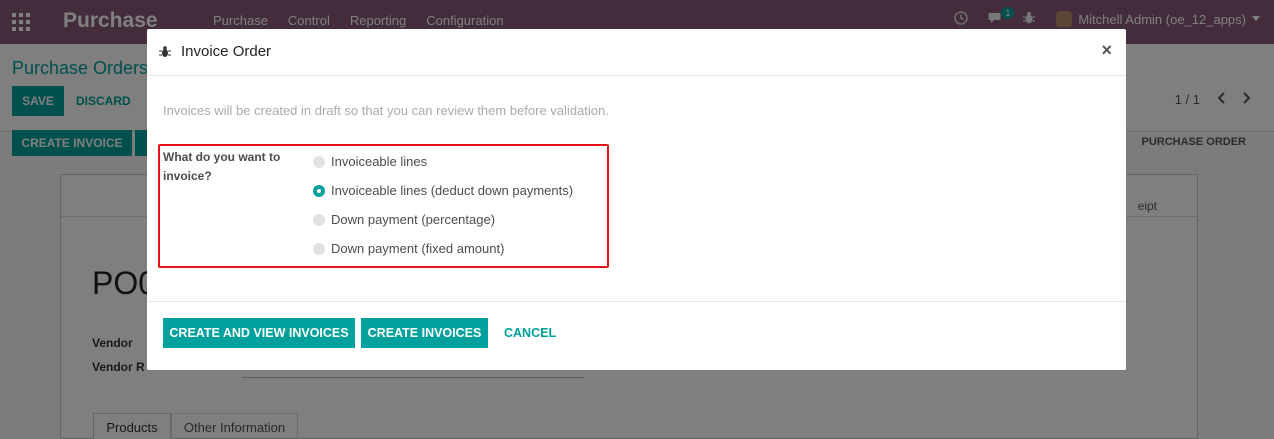  I want to click on radio-option: Invoiceable lines (deduct down payments), so click(443, 190).